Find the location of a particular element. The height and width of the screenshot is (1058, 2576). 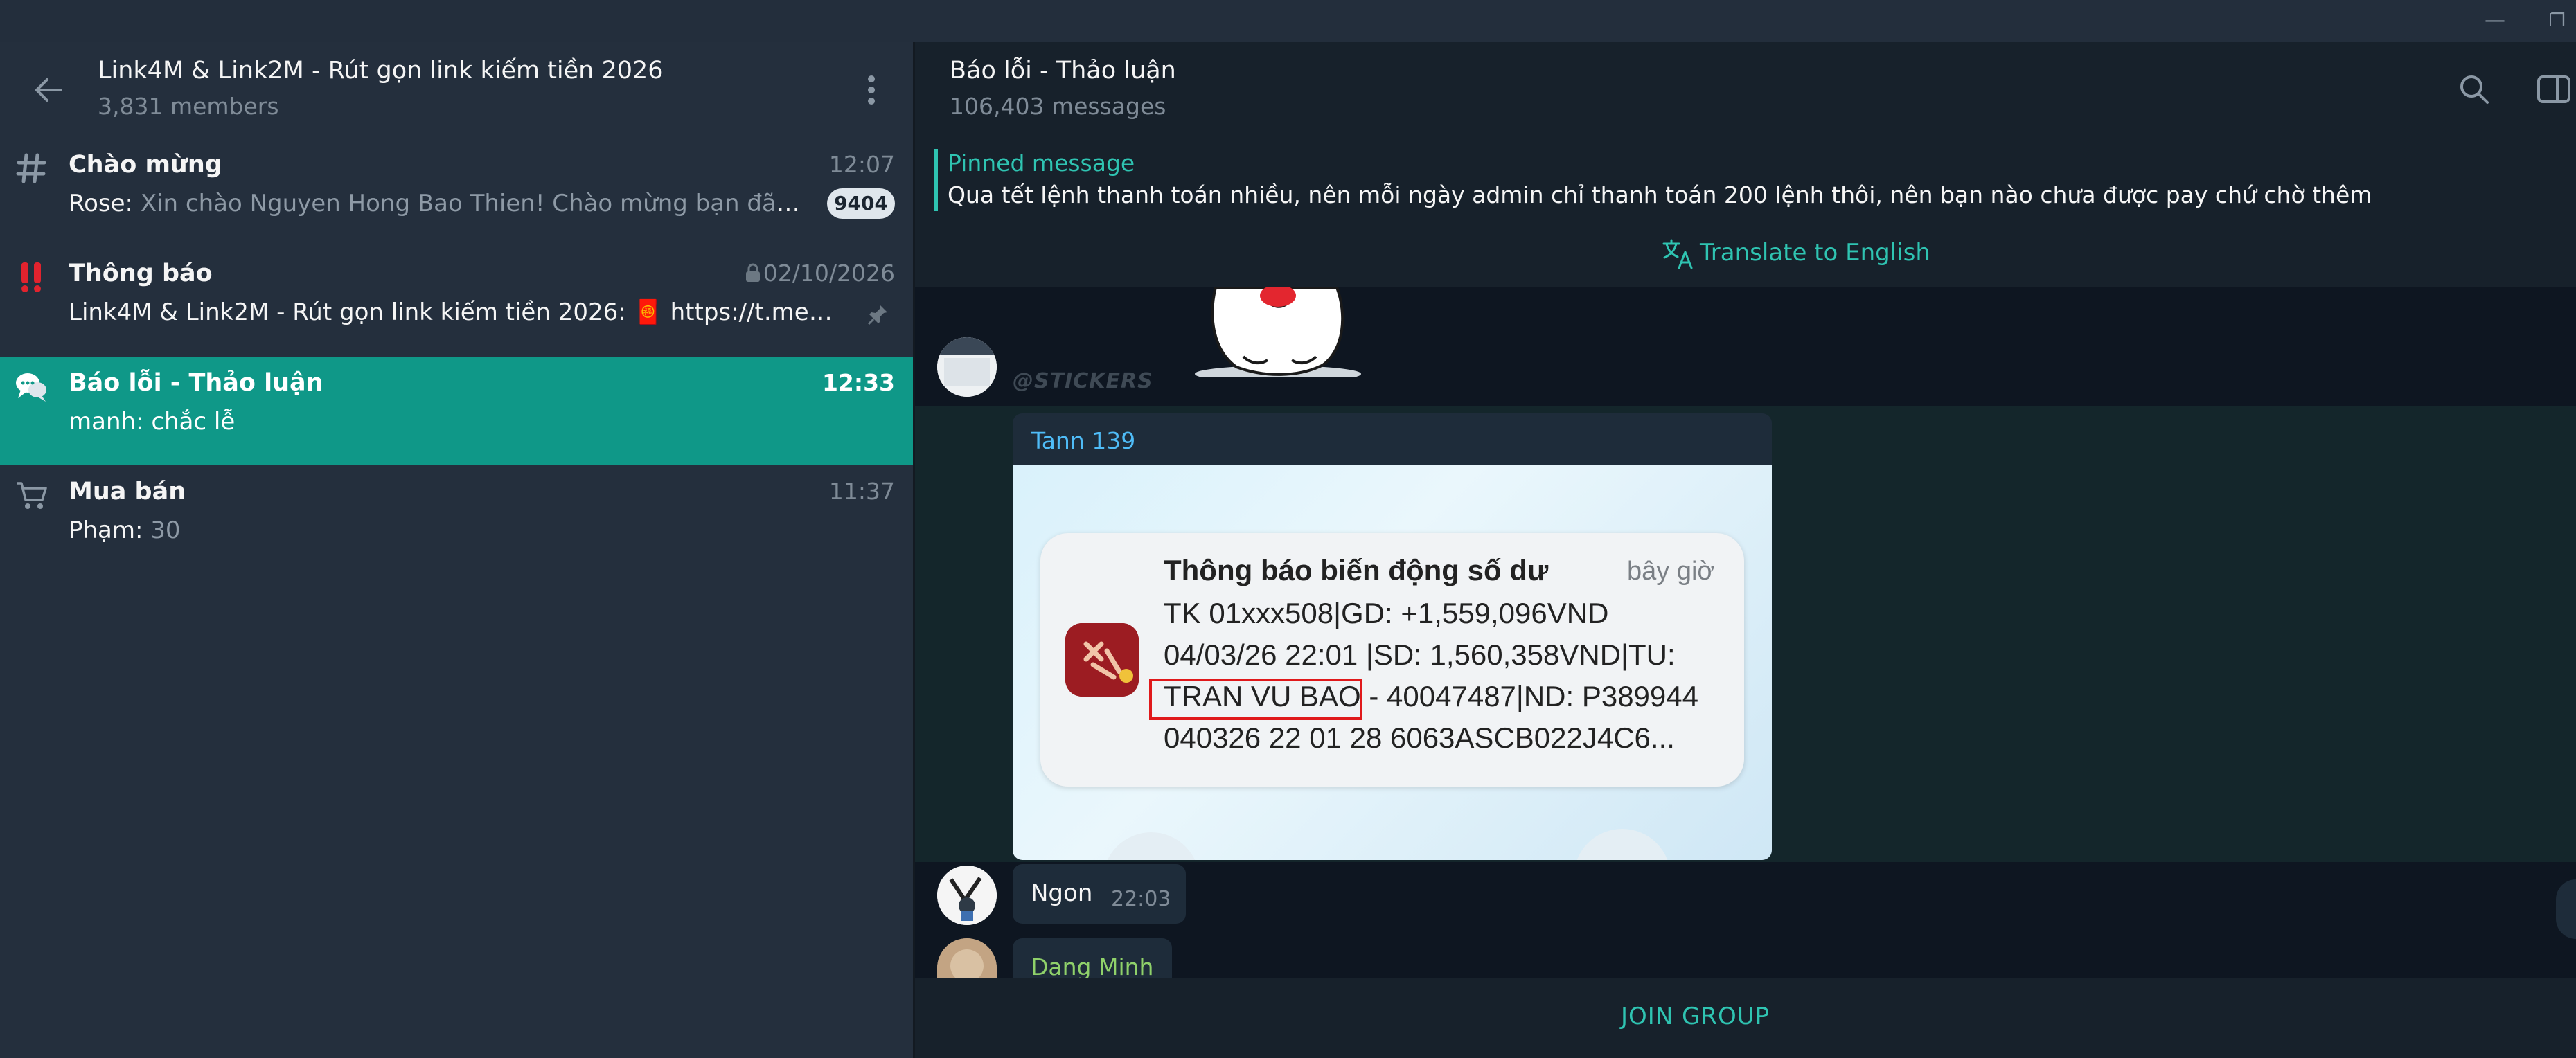

sticker-watermark: @STICKERS is located at coordinates (1083, 381).